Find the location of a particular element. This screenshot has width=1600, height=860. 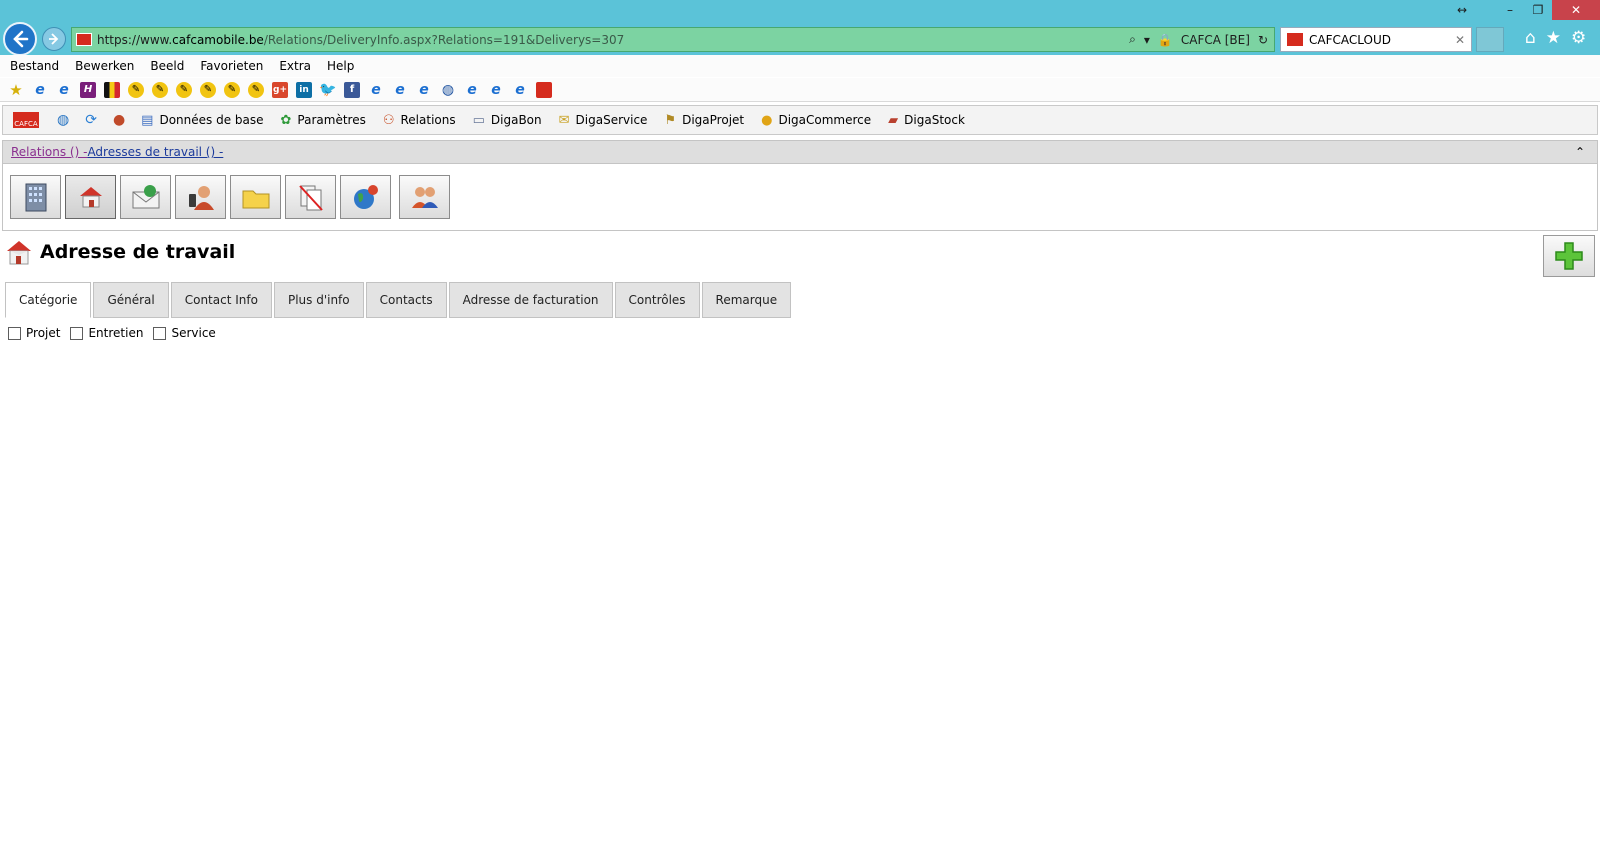

linkedin-icon: in is located at coordinates (304, 89).